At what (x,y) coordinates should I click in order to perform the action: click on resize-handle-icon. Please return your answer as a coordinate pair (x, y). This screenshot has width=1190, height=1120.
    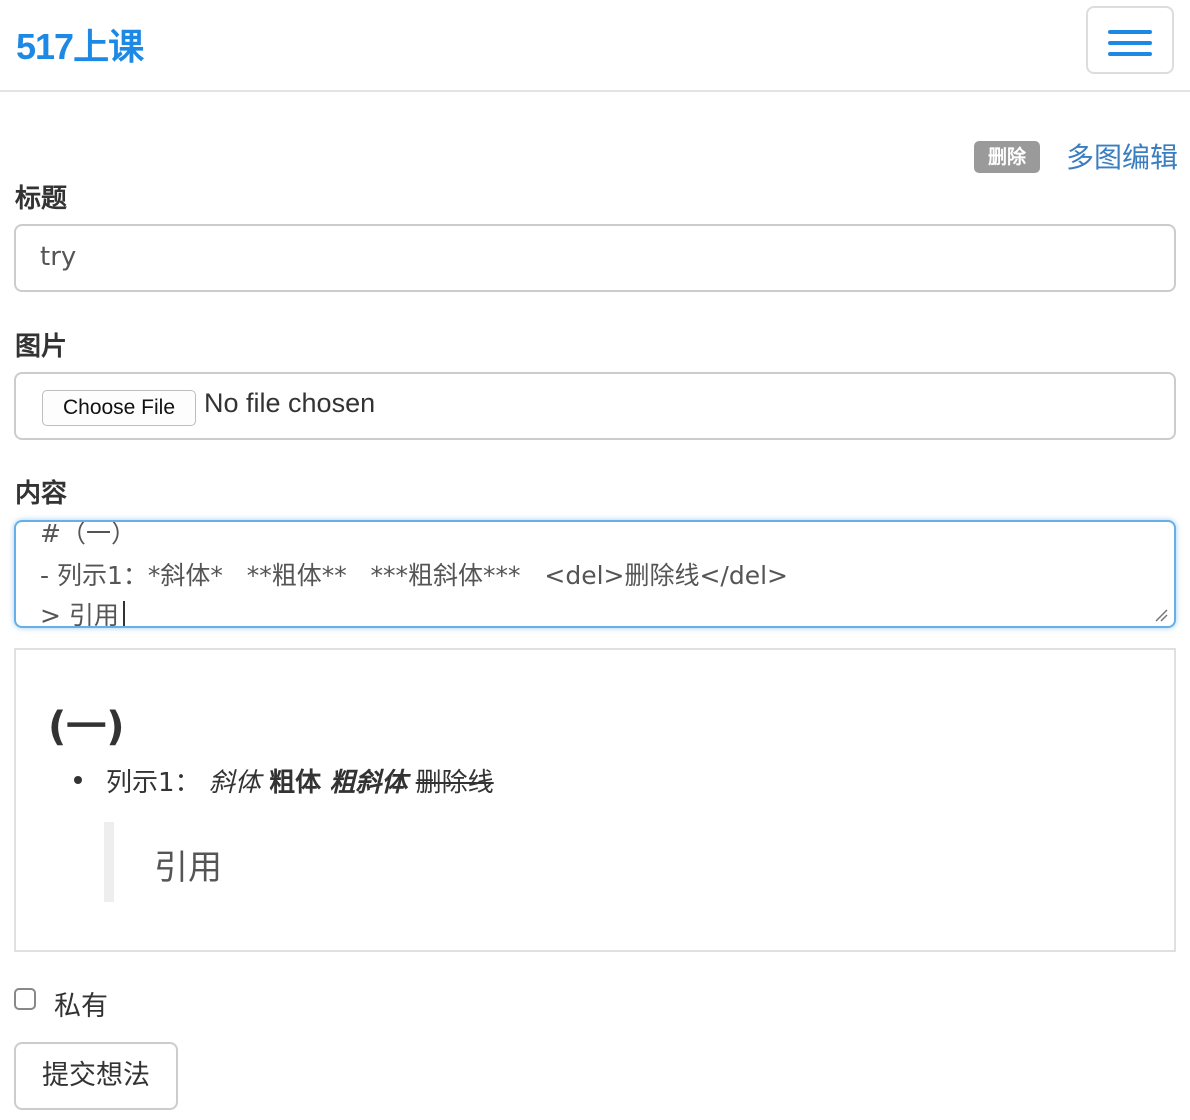
    Looking at the image, I should click on (1161, 615).